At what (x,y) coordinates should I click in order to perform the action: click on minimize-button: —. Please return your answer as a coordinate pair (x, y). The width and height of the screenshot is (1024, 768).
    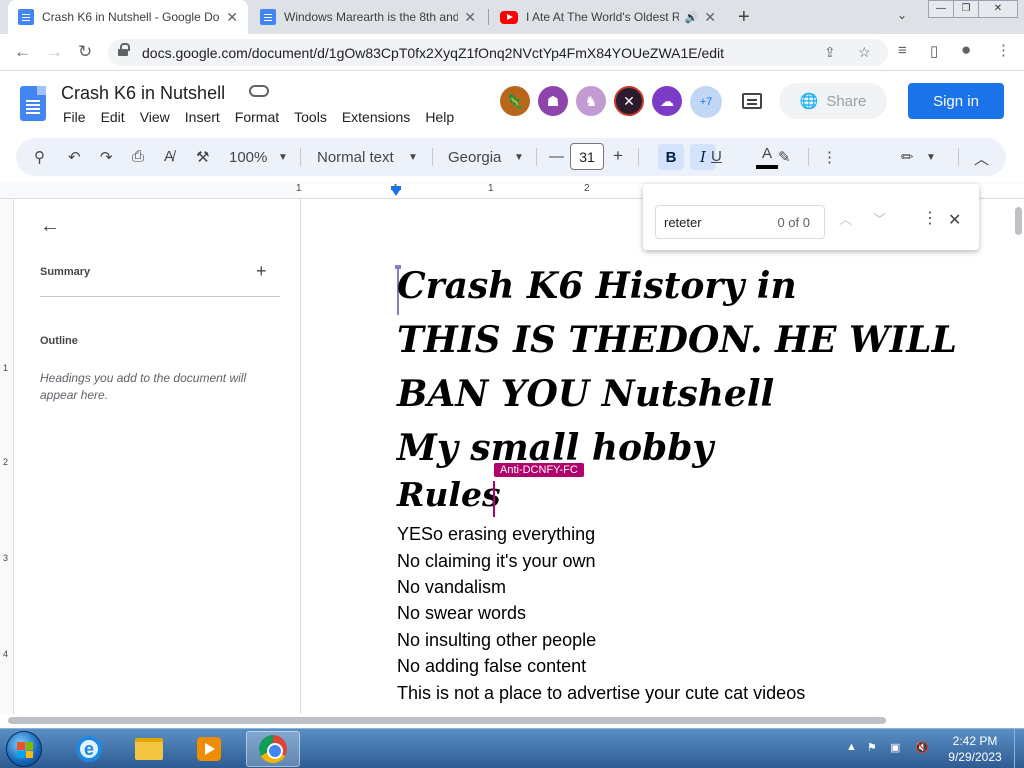
    Looking at the image, I should click on (941, 9).